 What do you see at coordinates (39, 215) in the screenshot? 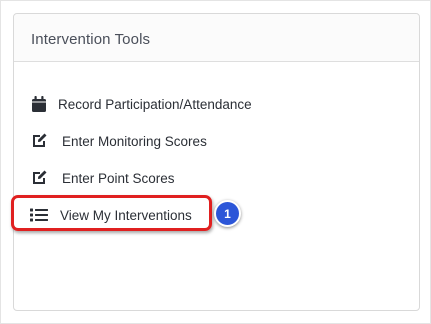
I see `list-icon` at bounding box center [39, 215].